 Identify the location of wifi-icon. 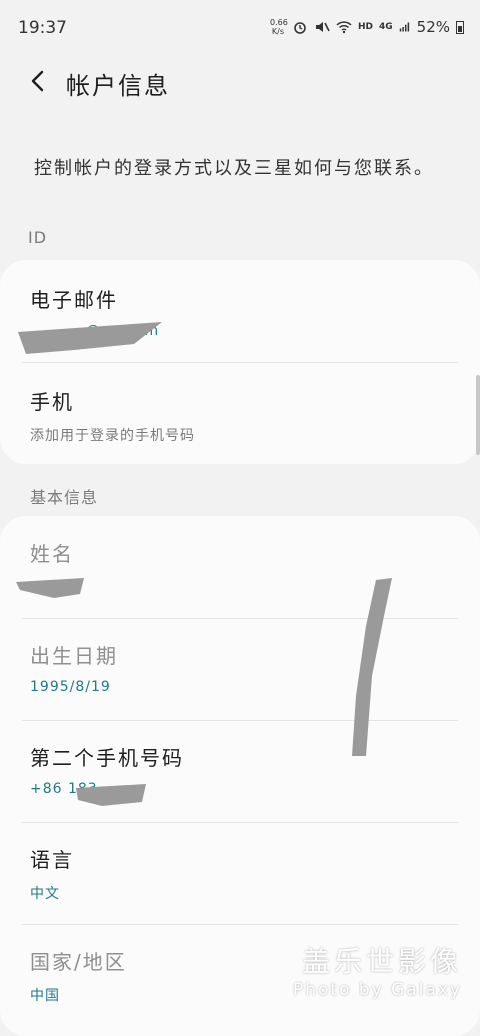
(344, 27).